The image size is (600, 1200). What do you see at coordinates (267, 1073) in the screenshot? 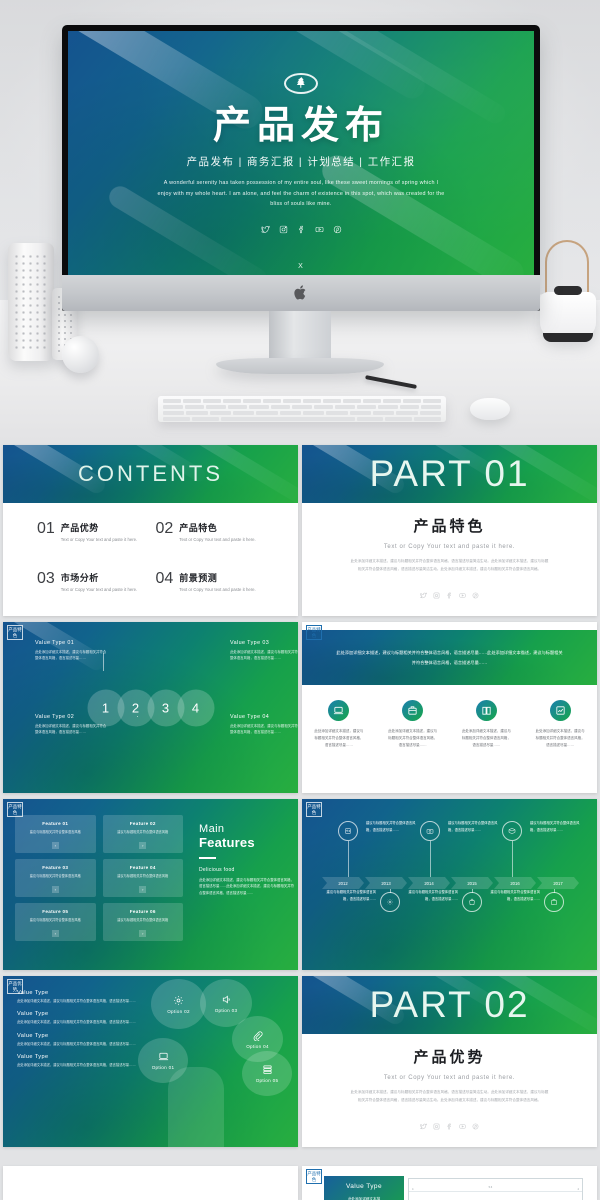
I see `option-bubble-05: Option 05` at bounding box center [267, 1073].